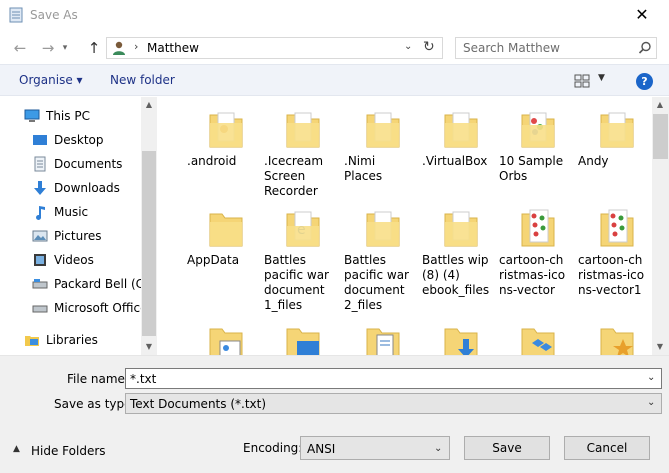  Describe the element at coordinates (94, 48) in the screenshot. I see `up-button: ↑` at that location.